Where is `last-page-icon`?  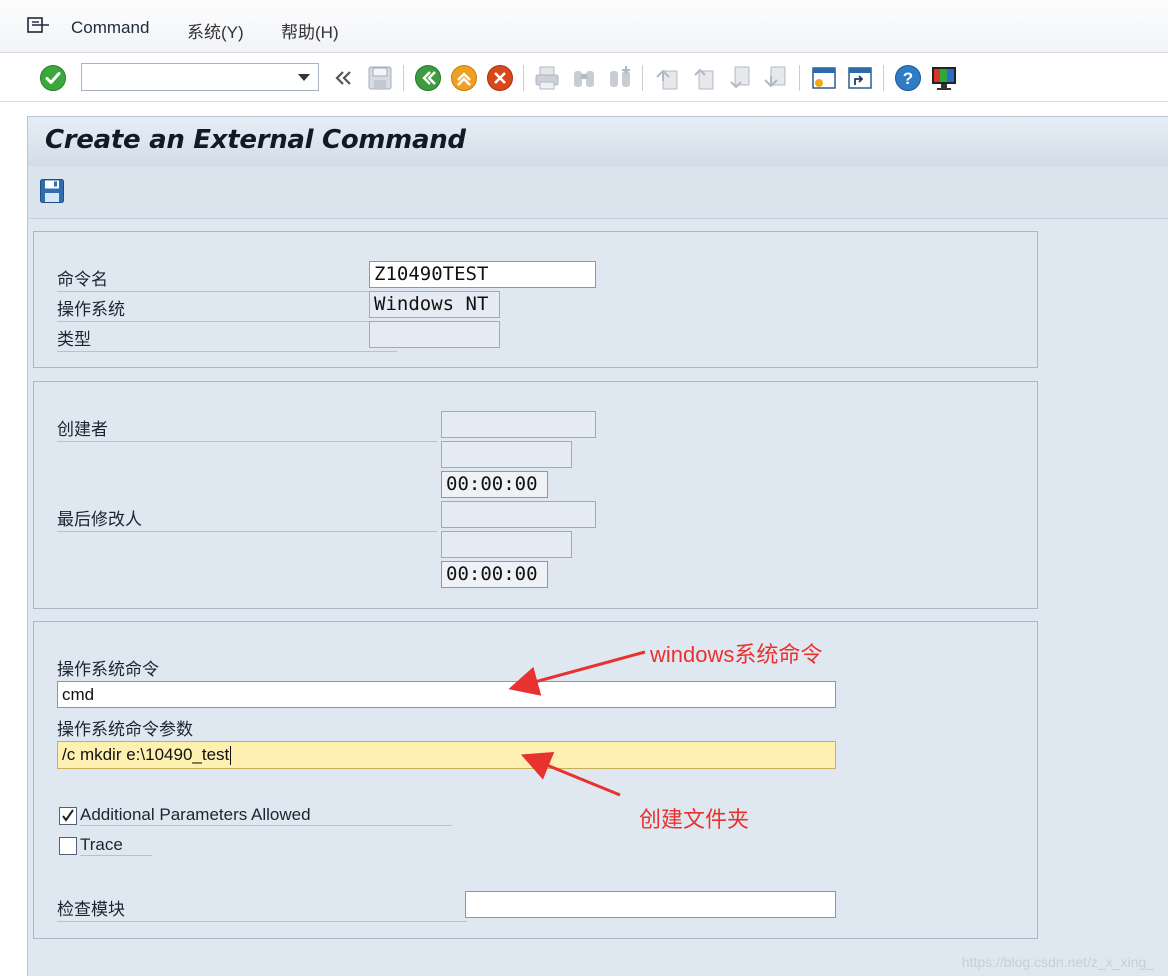 last-page-icon is located at coordinates (775, 77).